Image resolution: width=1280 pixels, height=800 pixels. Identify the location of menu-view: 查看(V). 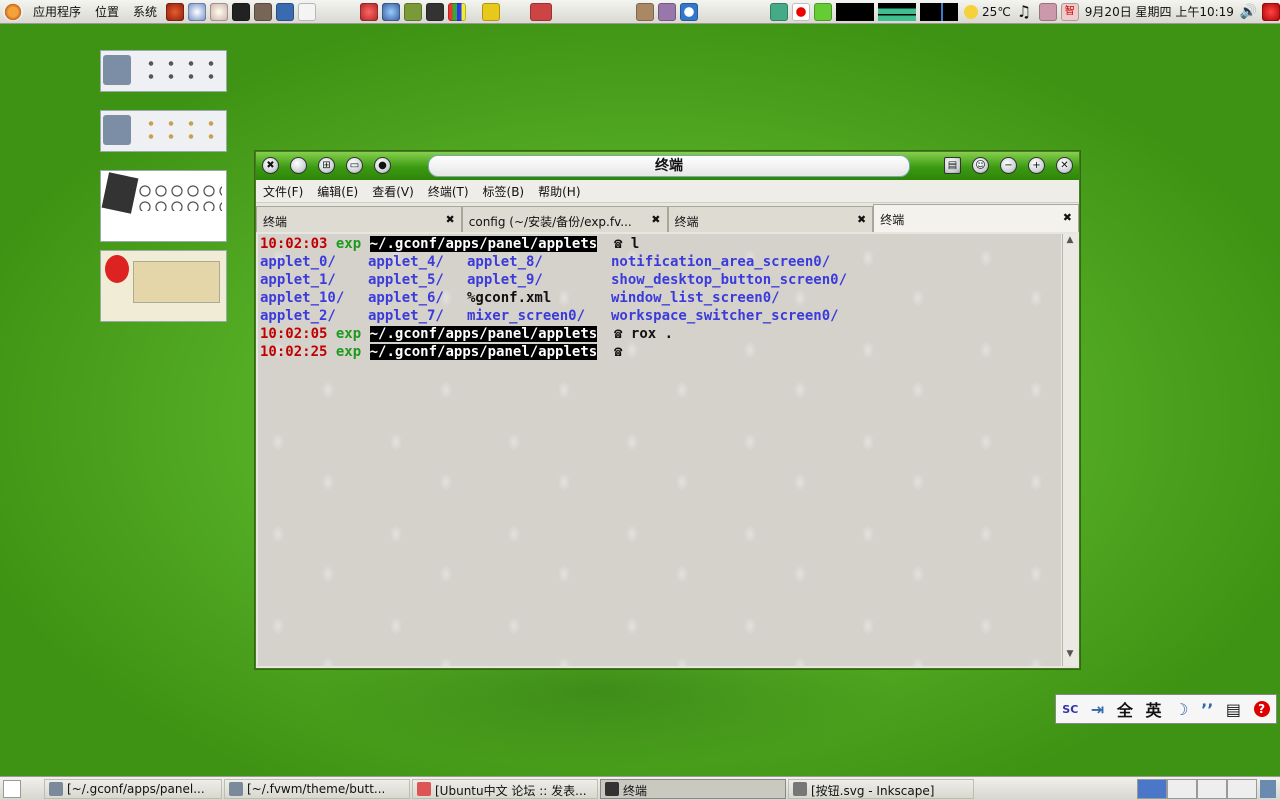
(393, 191).